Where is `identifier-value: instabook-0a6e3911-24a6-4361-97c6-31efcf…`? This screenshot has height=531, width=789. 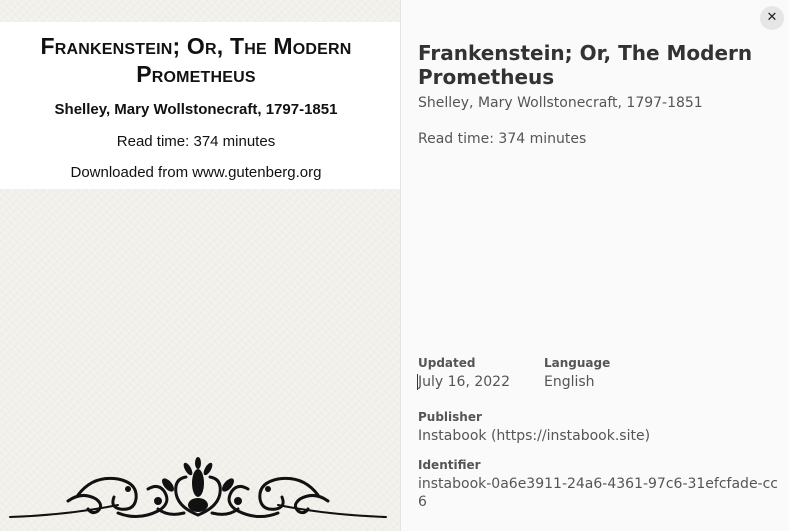 identifier-value: instabook-0a6e3911-24a6-4361-97c6-31efcf… is located at coordinates (598, 493).